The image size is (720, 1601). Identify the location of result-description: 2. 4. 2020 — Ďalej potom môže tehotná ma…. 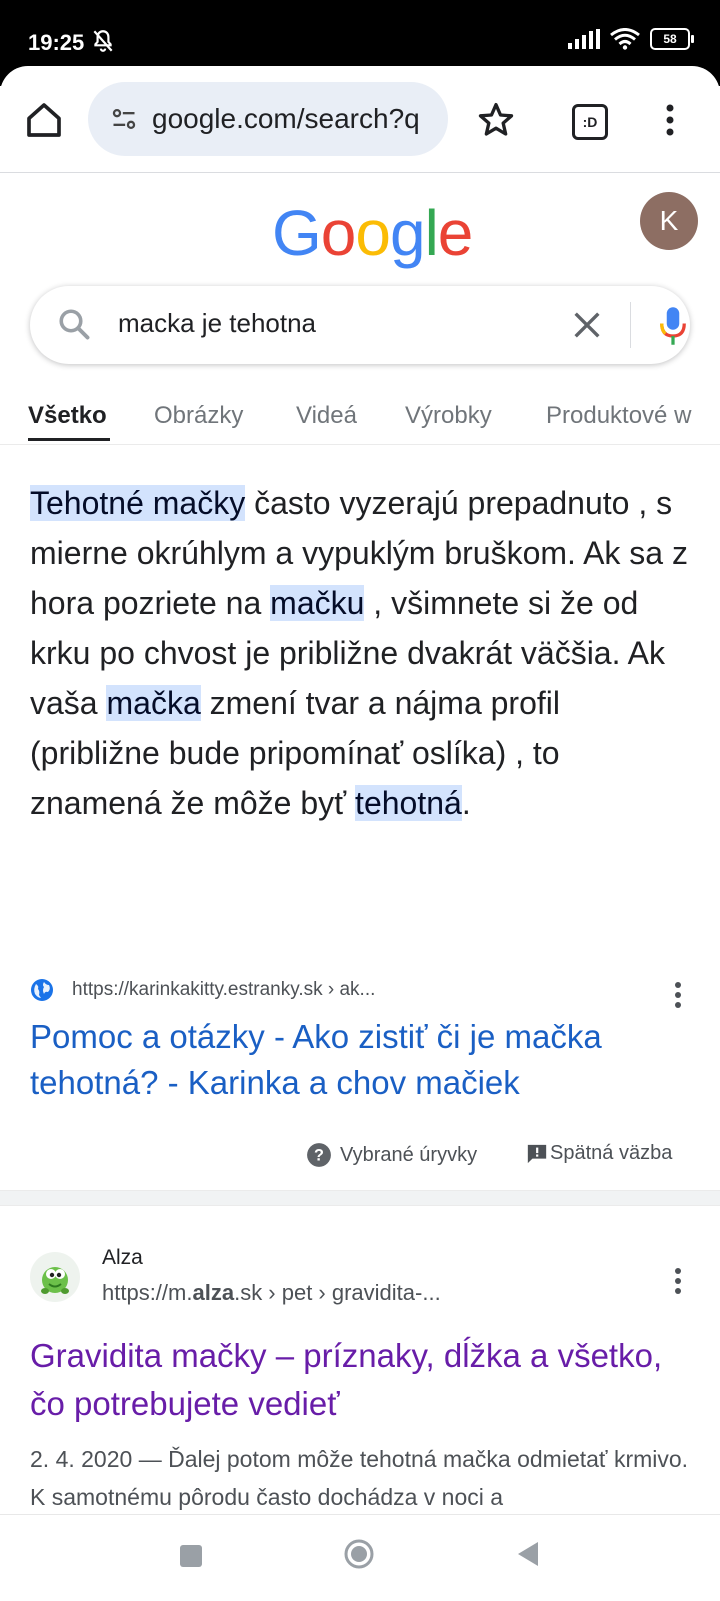
(359, 1478).